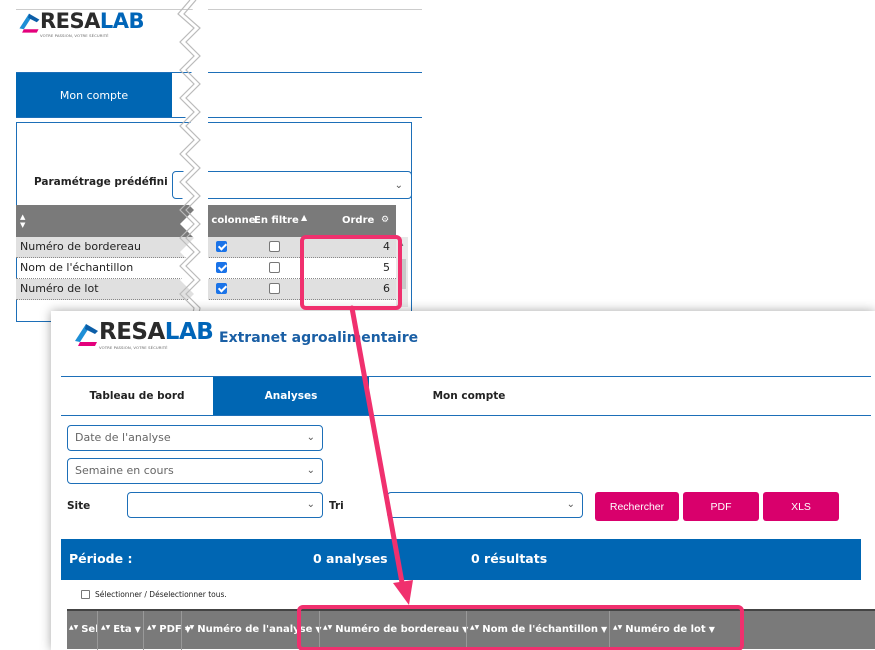 The image size is (875, 650). What do you see at coordinates (509, 558) in the screenshot?
I see `results-count: 0 résultats` at bounding box center [509, 558].